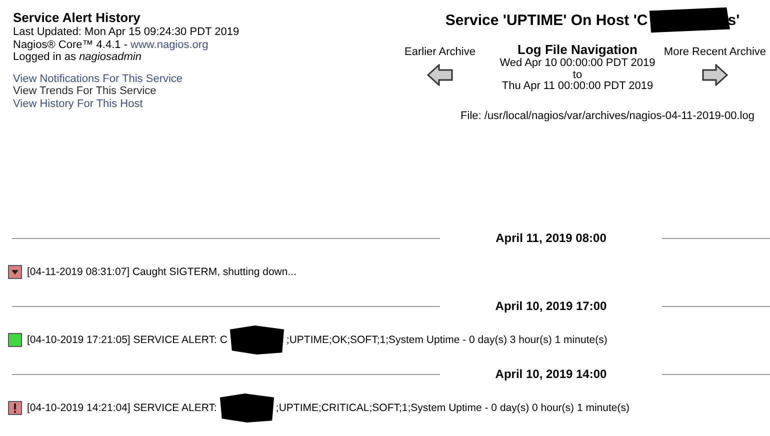  What do you see at coordinates (78, 104) in the screenshot?
I see `view-link: View History For This Host` at bounding box center [78, 104].